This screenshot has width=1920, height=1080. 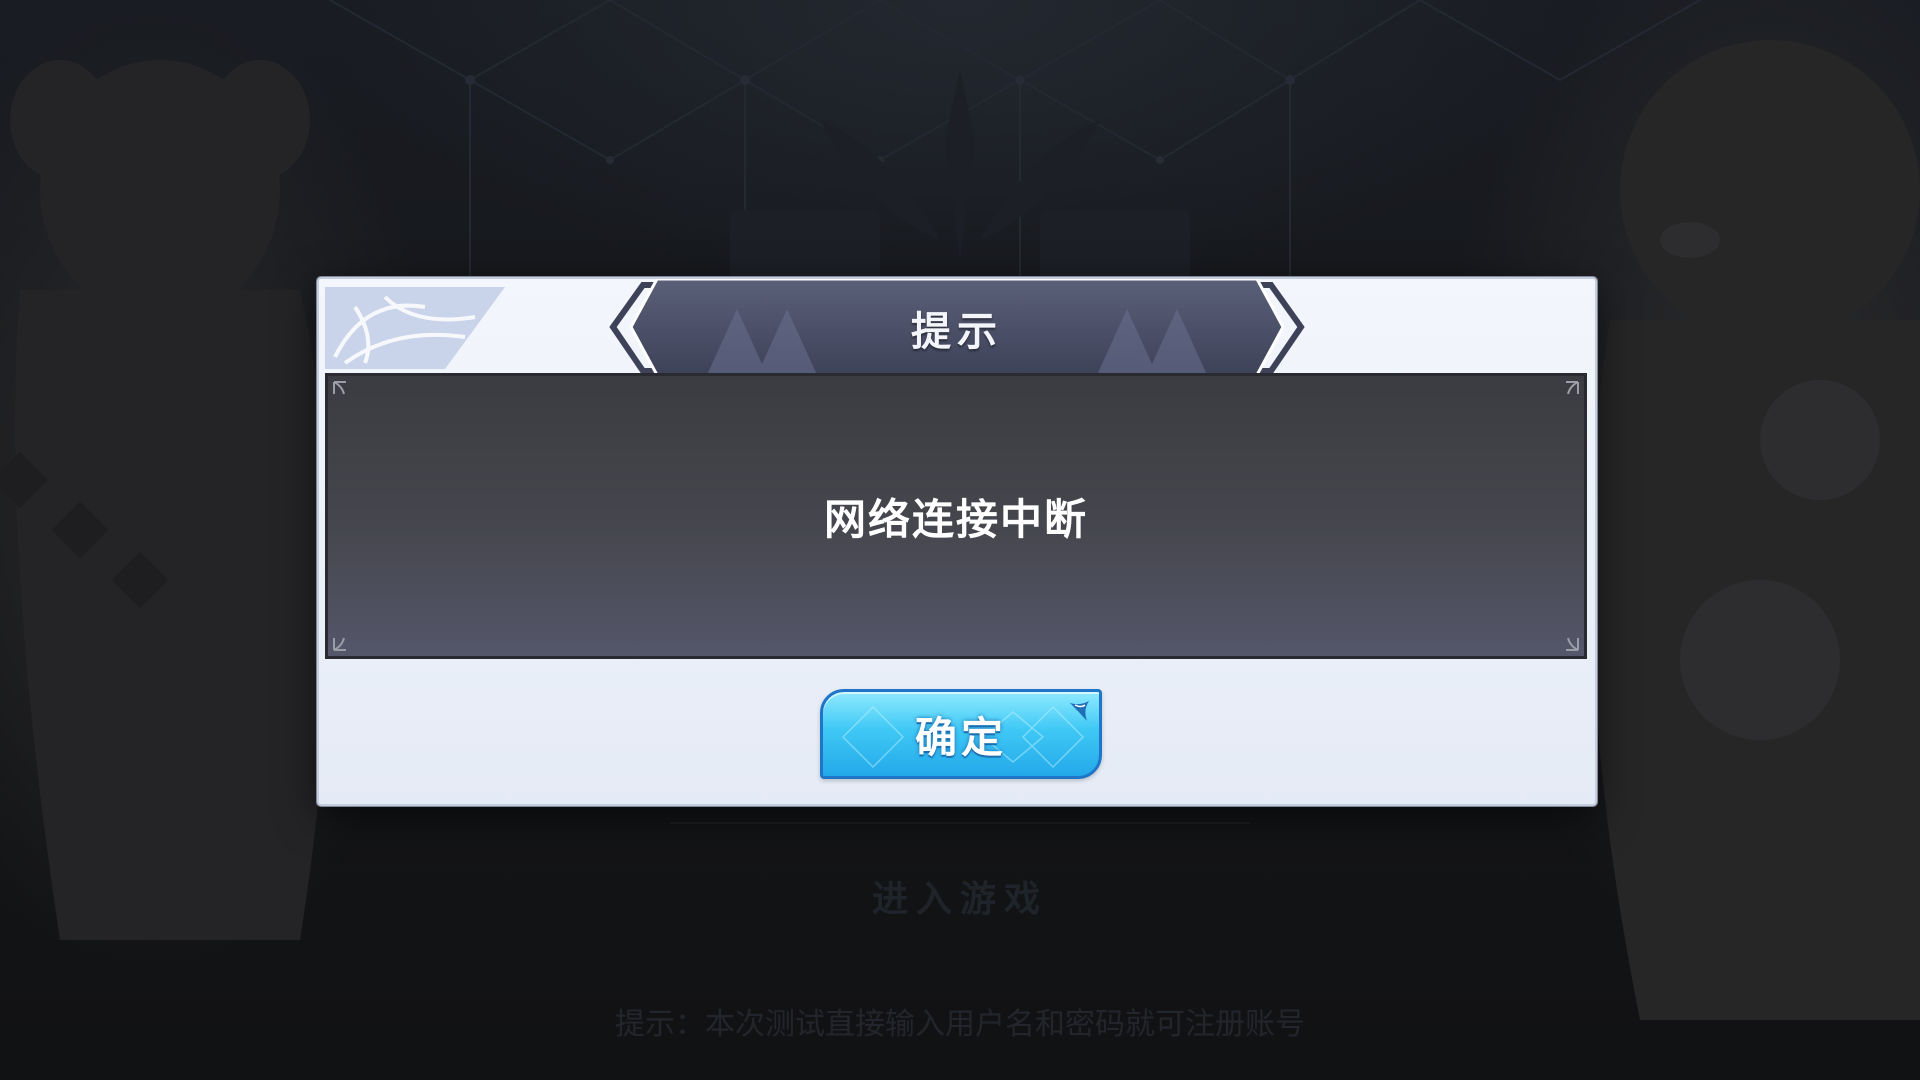 What do you see at coordinates (960, 1024) in the screenshot?
I see `registration-hint: 提示：本次测试直接输入用户名和密码就可注册账号` at bounding box center [960, 1024].